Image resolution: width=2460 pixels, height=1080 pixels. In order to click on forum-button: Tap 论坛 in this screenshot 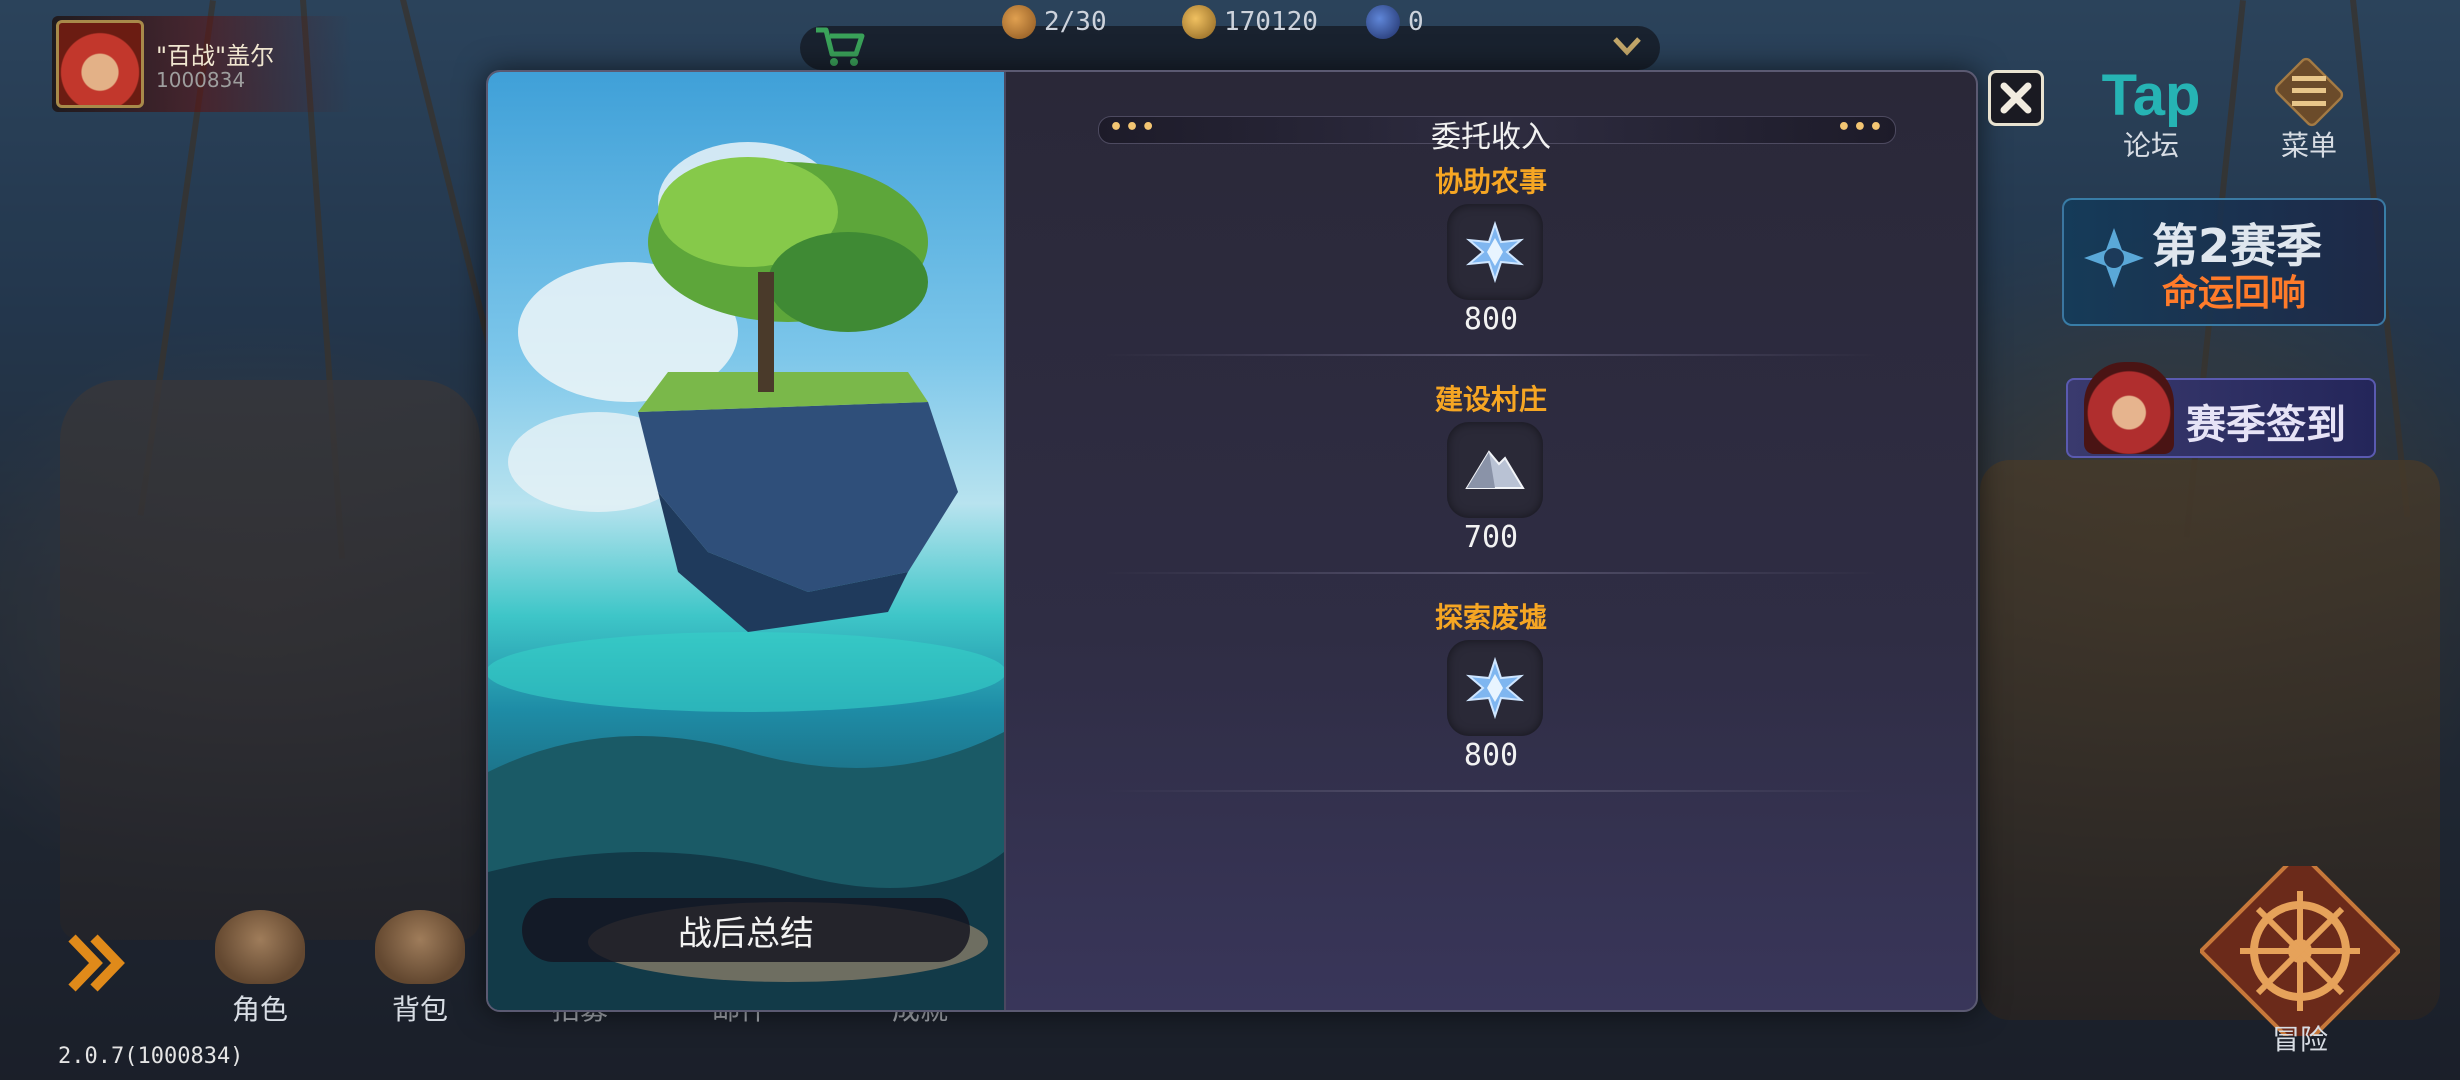, I will do `click(2151, 112)`.